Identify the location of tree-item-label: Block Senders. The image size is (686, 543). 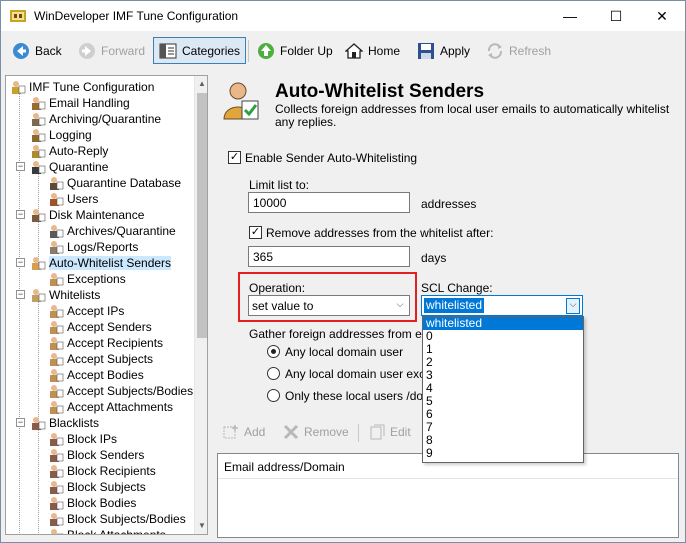
(106, 455).